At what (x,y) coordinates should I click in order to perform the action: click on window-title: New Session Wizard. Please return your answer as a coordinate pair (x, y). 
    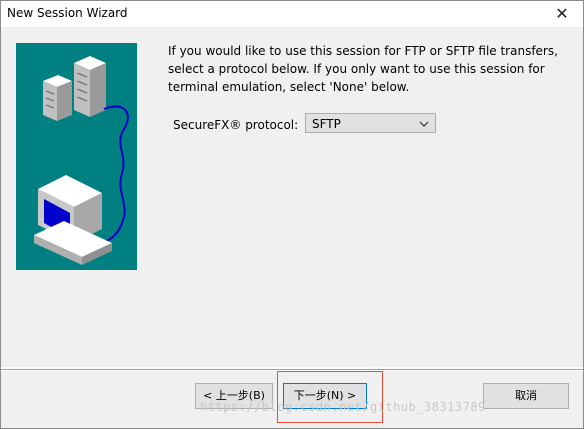
    Looking at the image, I should click on (67, 13).